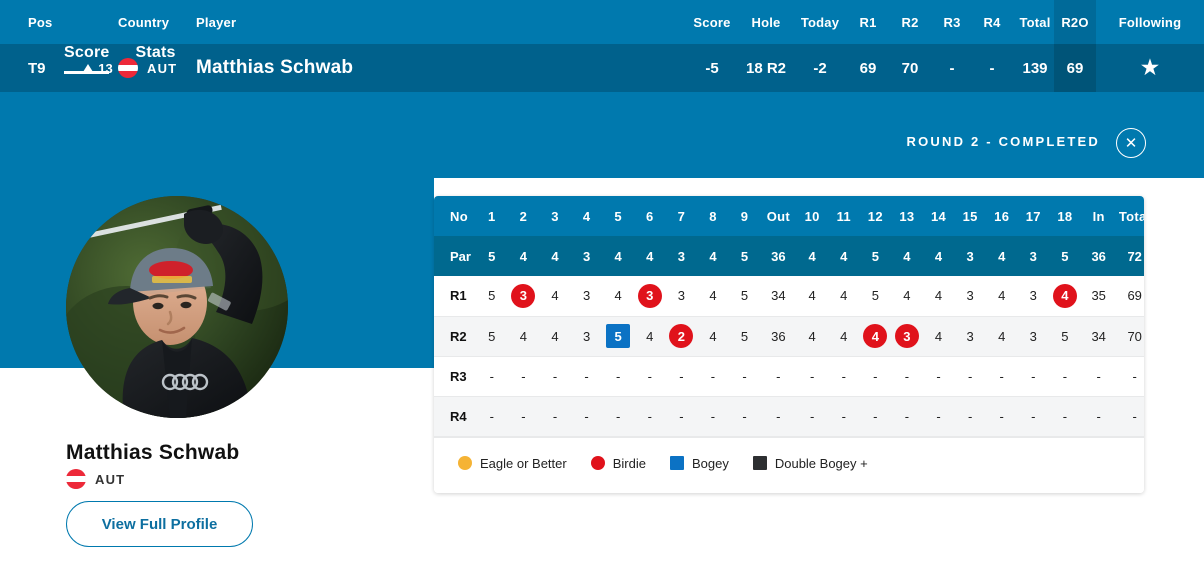  What do you see at coordinates (1098, 376) in the screenshot?
I see `scorecard-in-total: -` at bounding box center [1098, 376].